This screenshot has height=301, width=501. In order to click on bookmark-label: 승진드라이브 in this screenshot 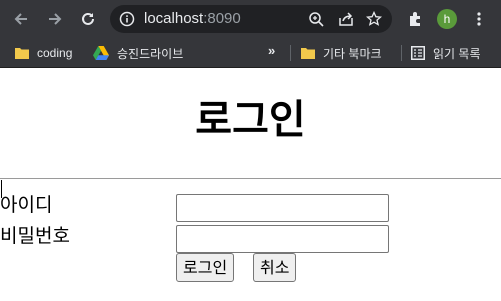, I will do `click(150, 53)`.